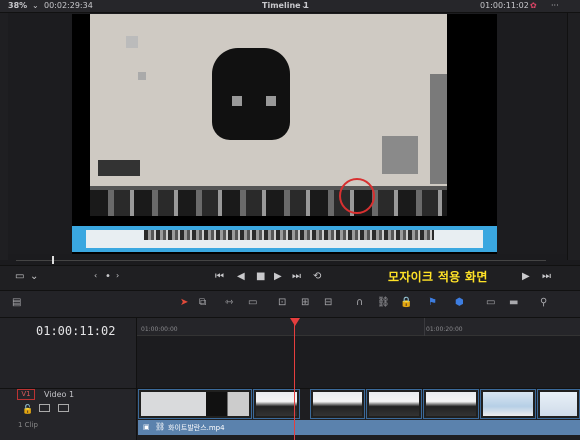 This screenshot has height=440, width=580. I want to click on last-frame-icon: ⏭, so click(546, 276).